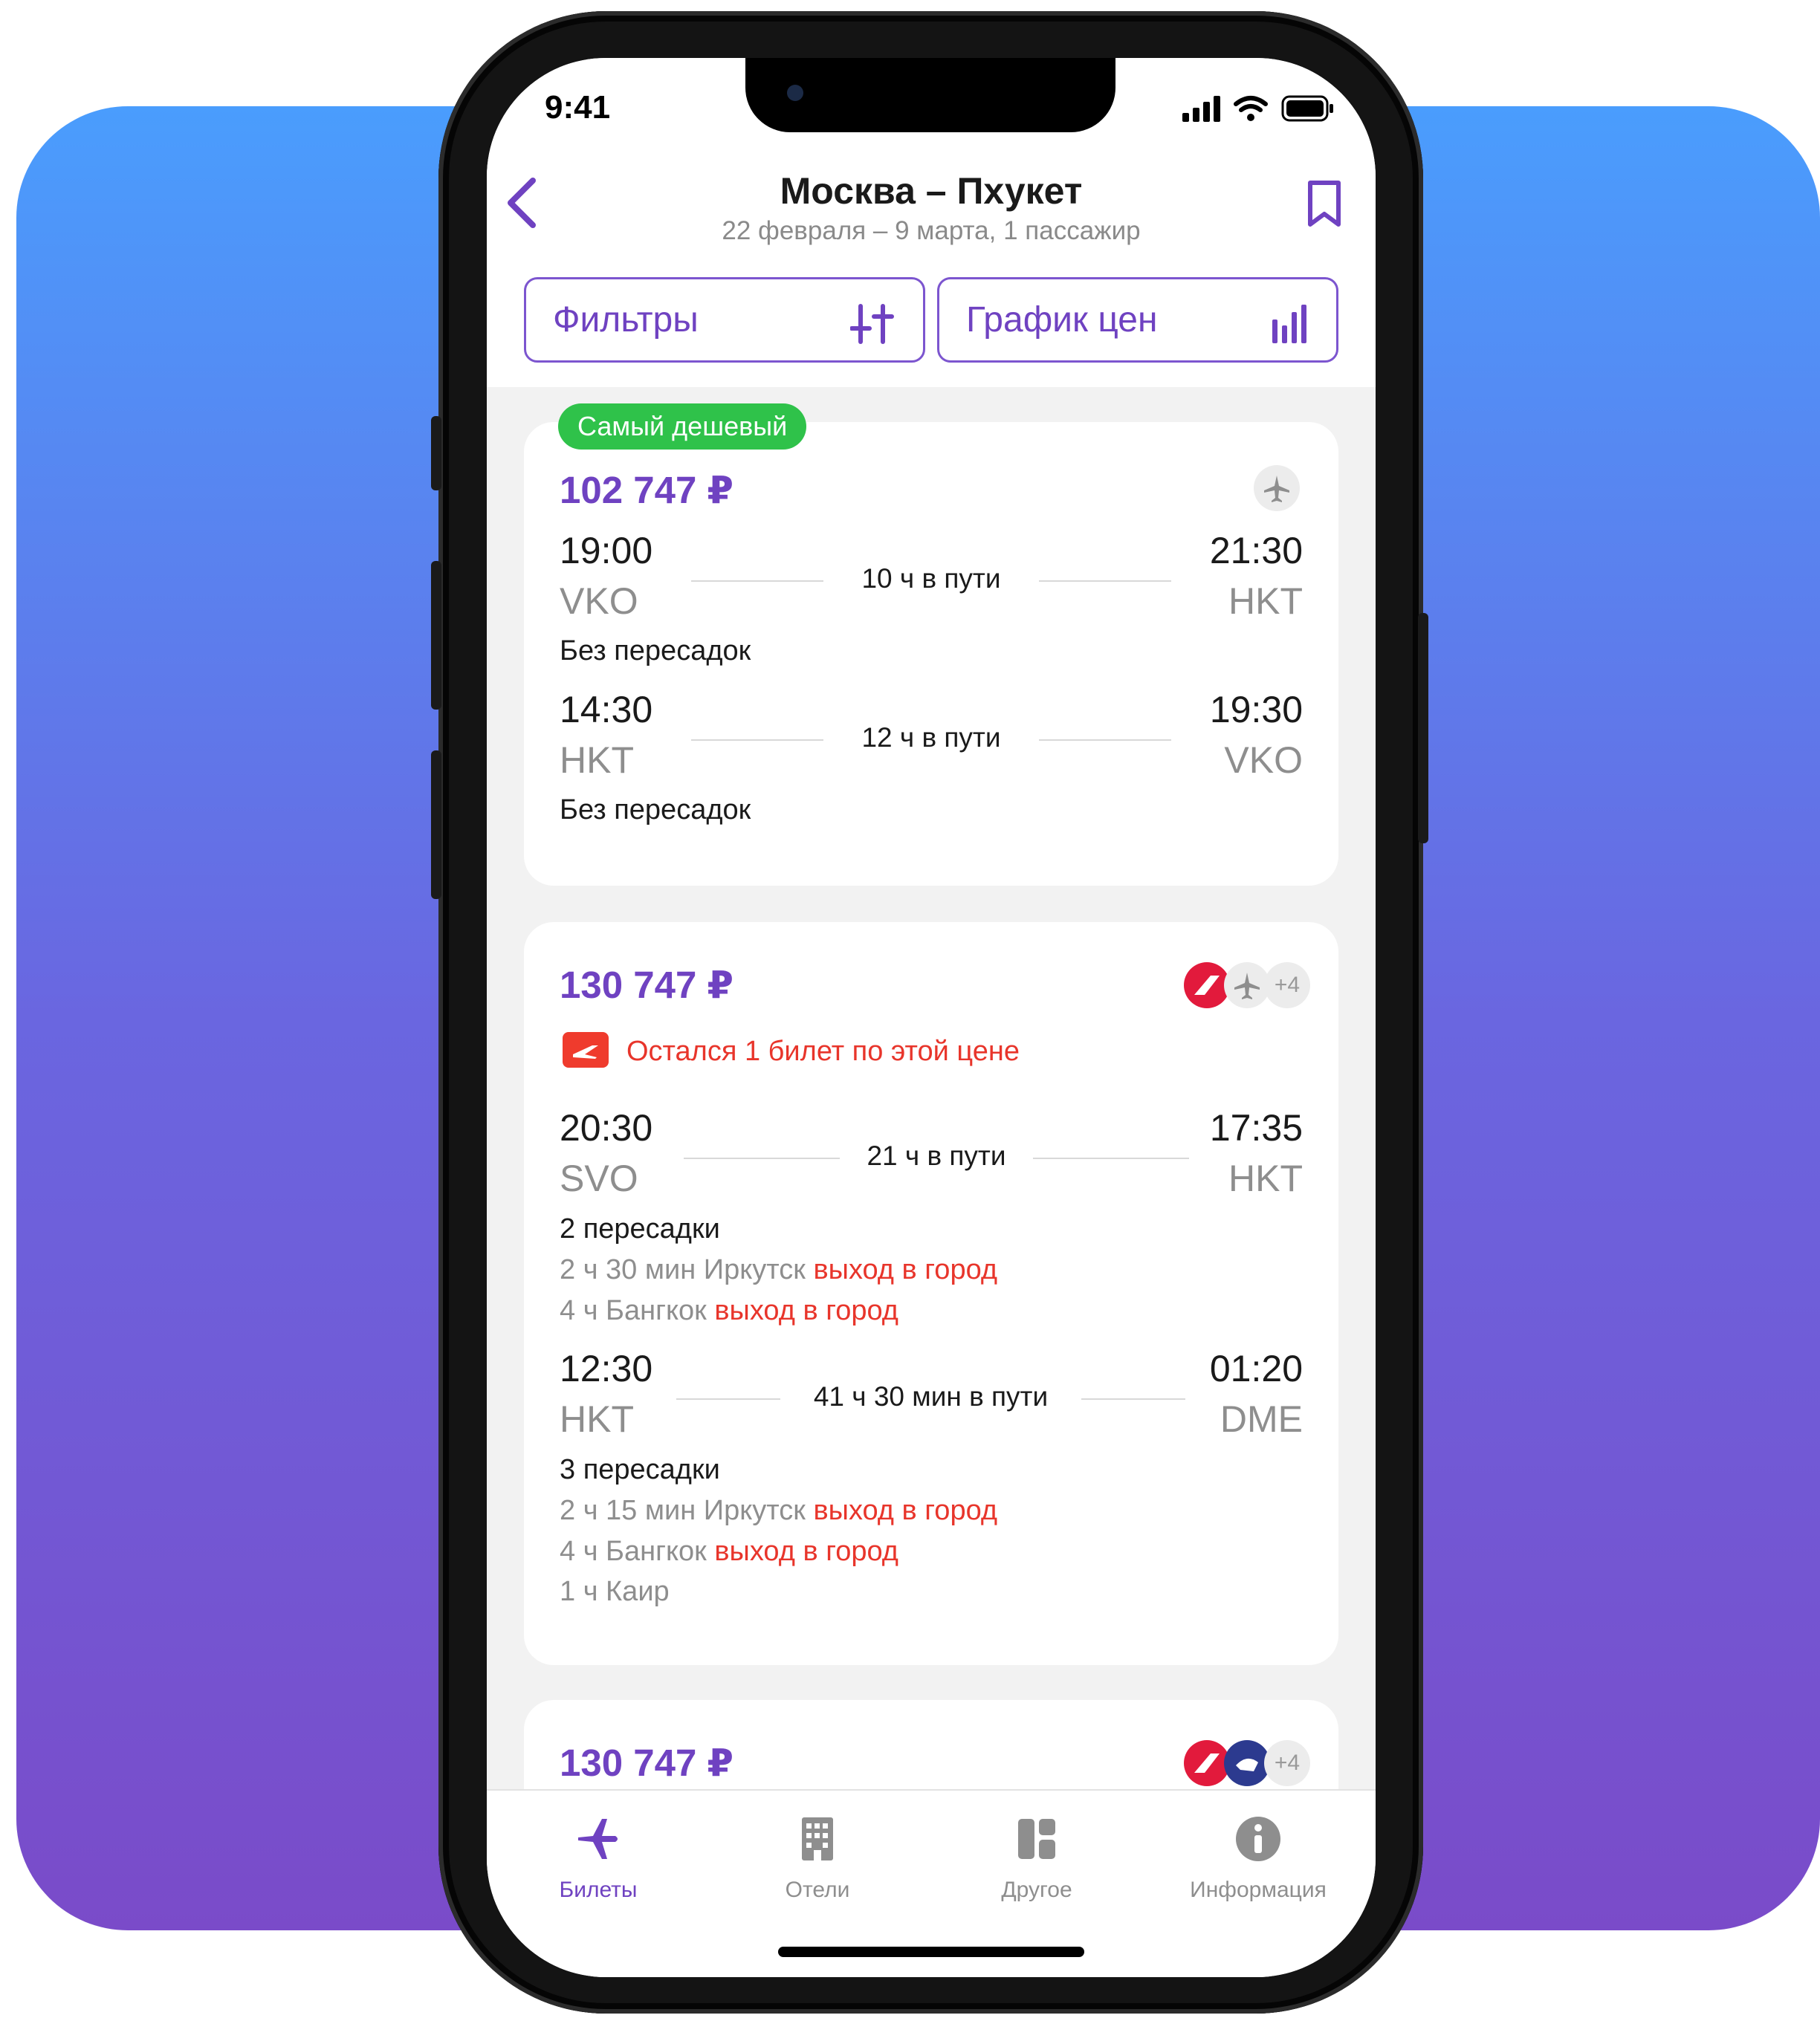 Image resolution: width=1820 pixels, height=2018 pixels. Describe the element at coordinates (1256, 550) in the screenshot. I see `arrival-time: 21:30` at that location.